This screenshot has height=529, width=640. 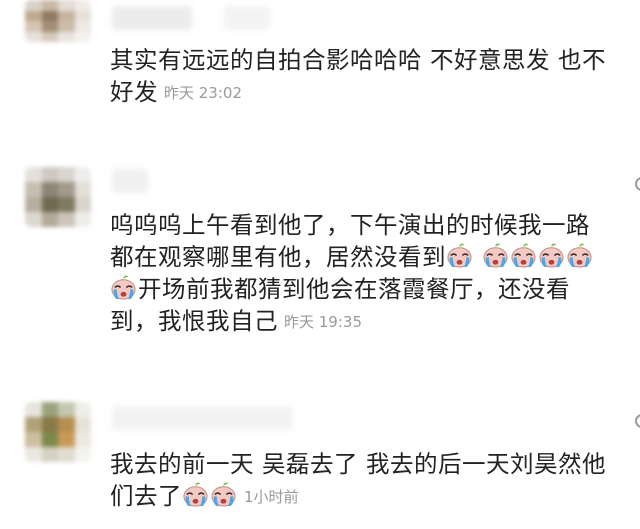 What do you see at coordinates (203, 93) in the screenshot?
I see `comment-time: 昨天 23:02` at bounding box center [203, 93].